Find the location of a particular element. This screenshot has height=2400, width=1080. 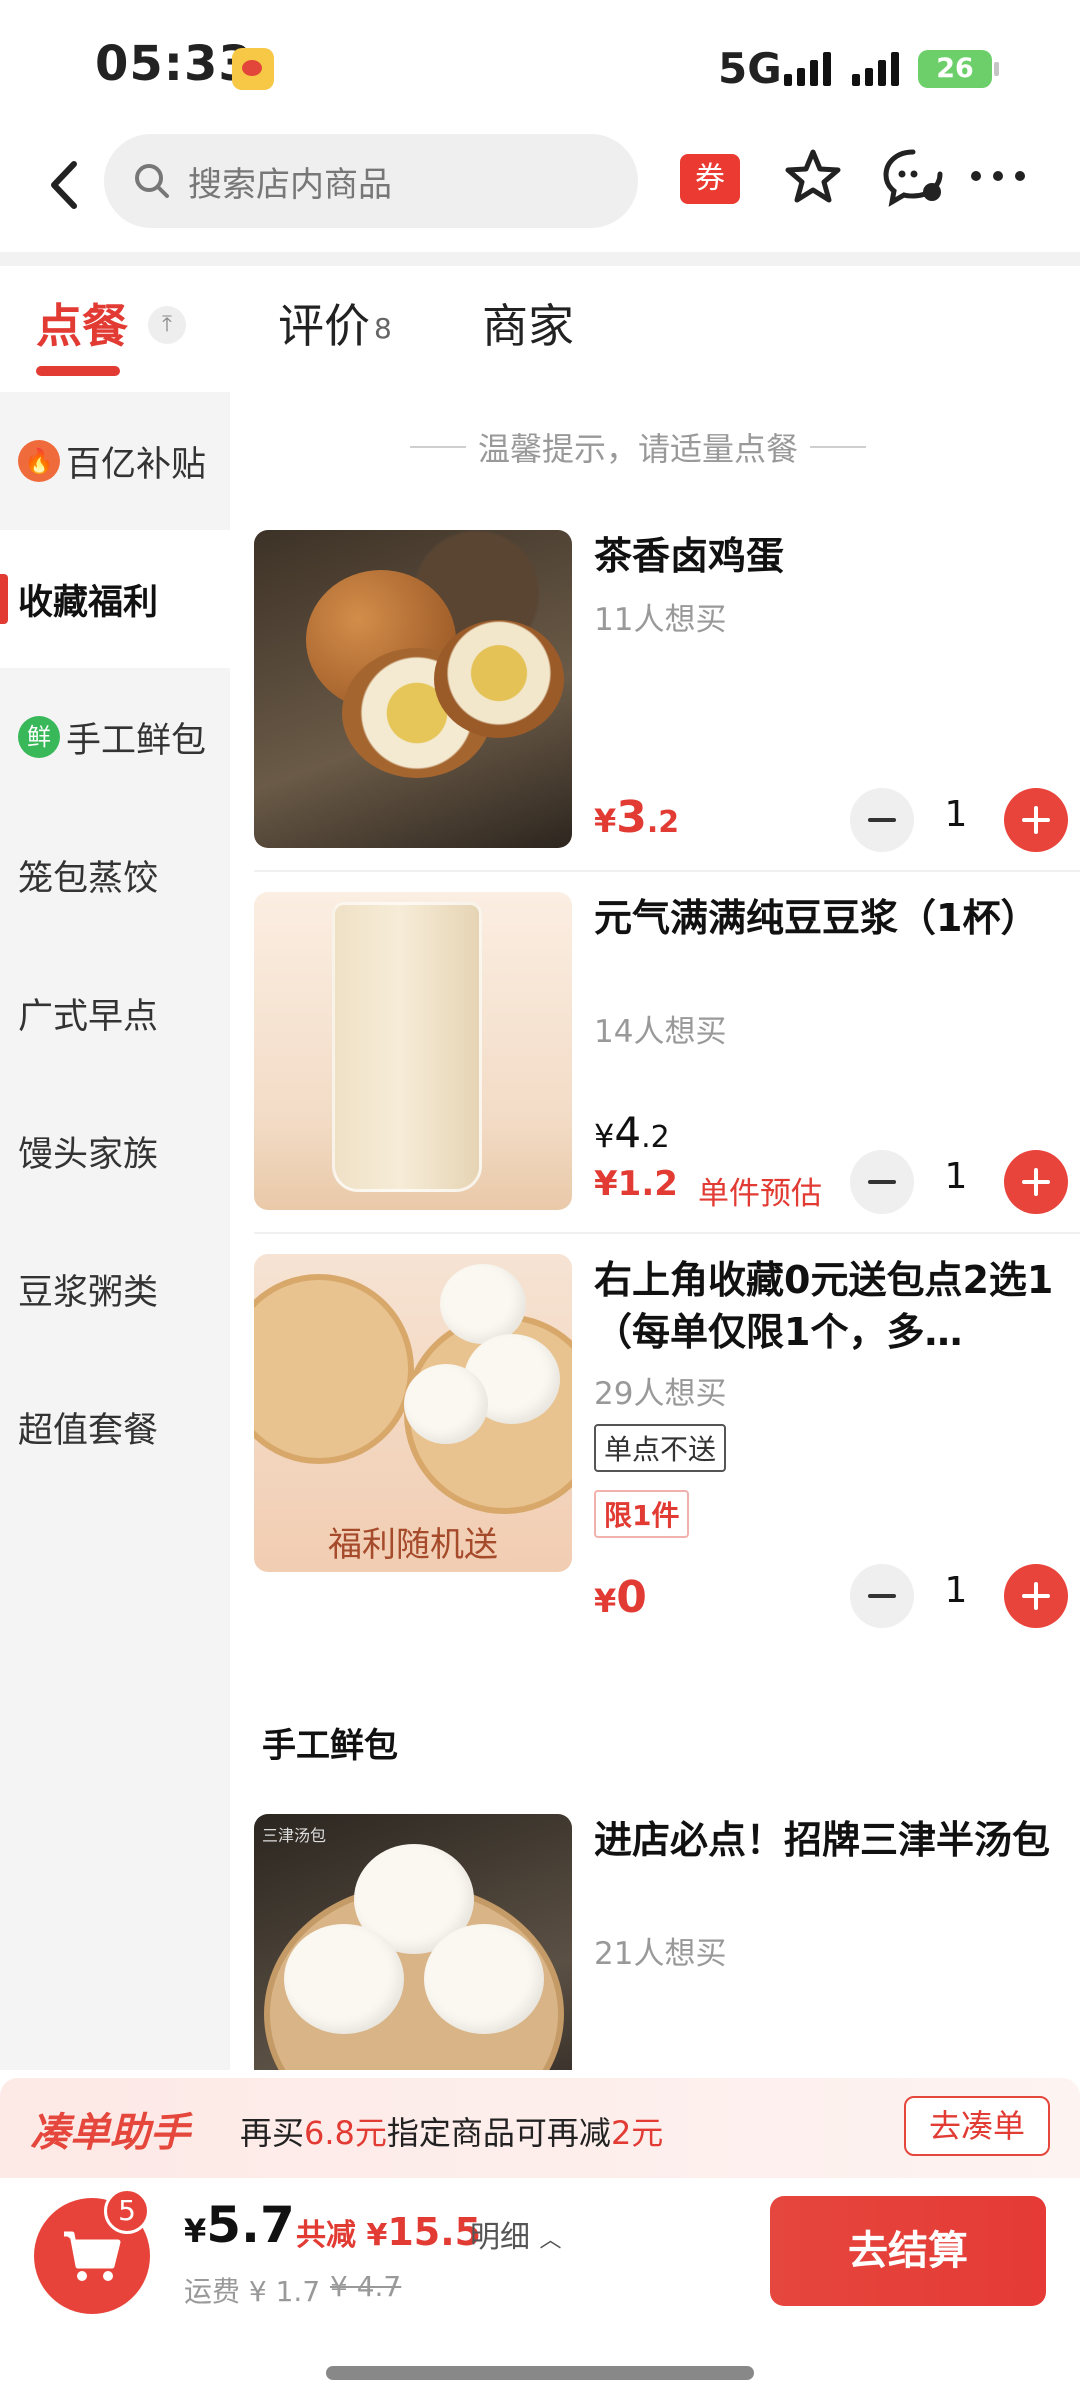

thumb-label: 三津汤包 is located at coordinates (294, 1835).